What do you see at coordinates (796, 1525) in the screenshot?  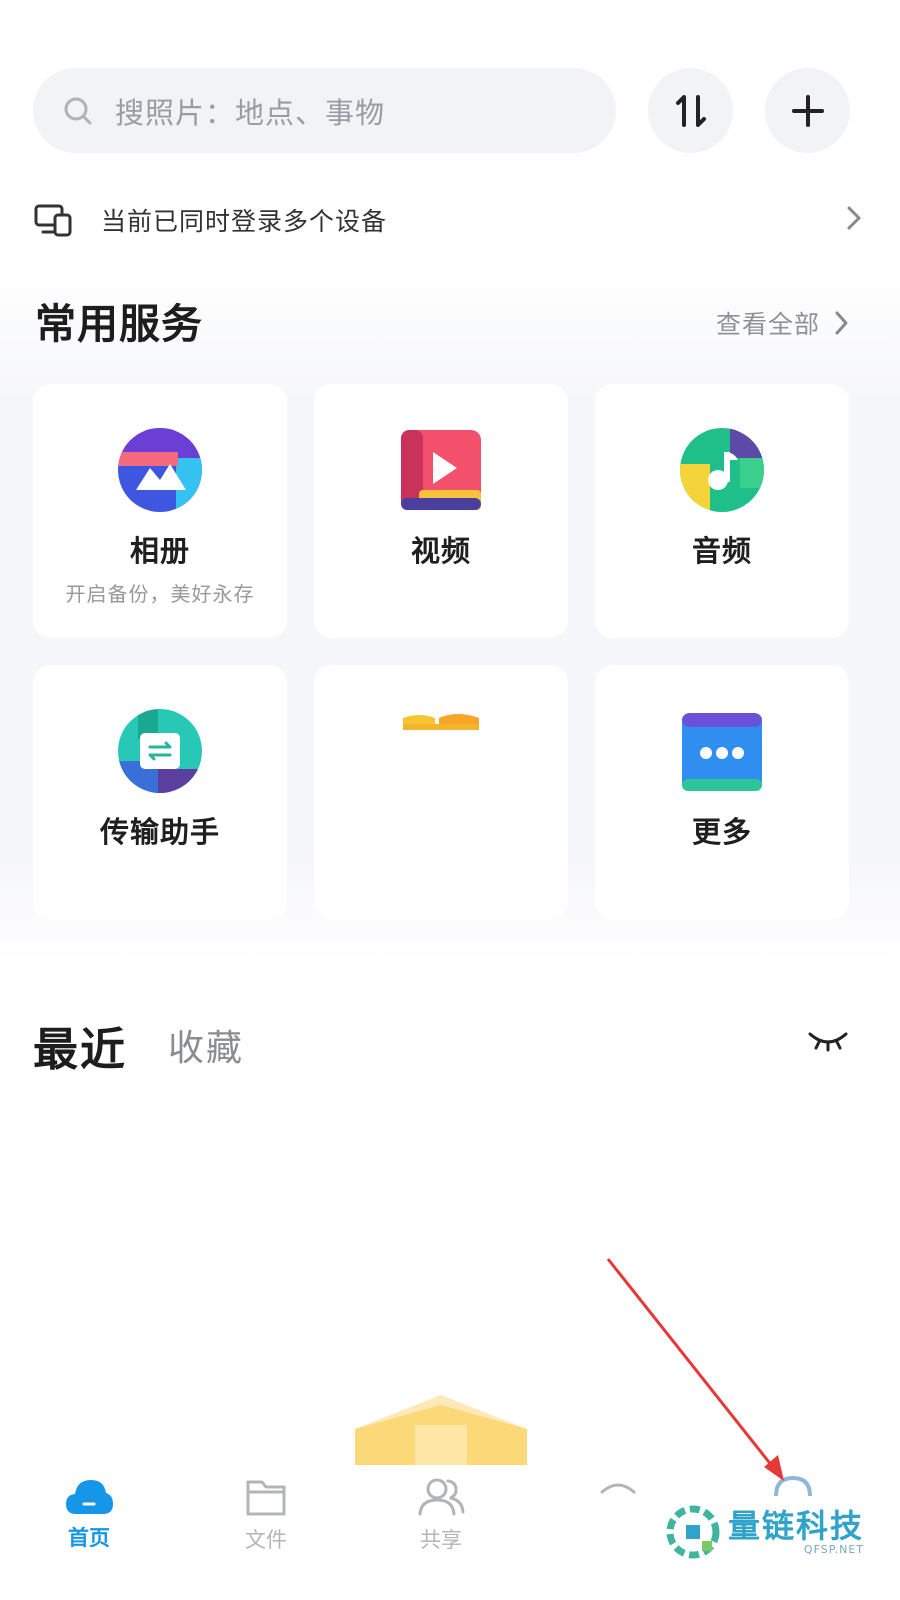 I see `watermark-text: 量链科技` at bounding box center [796, 1525].